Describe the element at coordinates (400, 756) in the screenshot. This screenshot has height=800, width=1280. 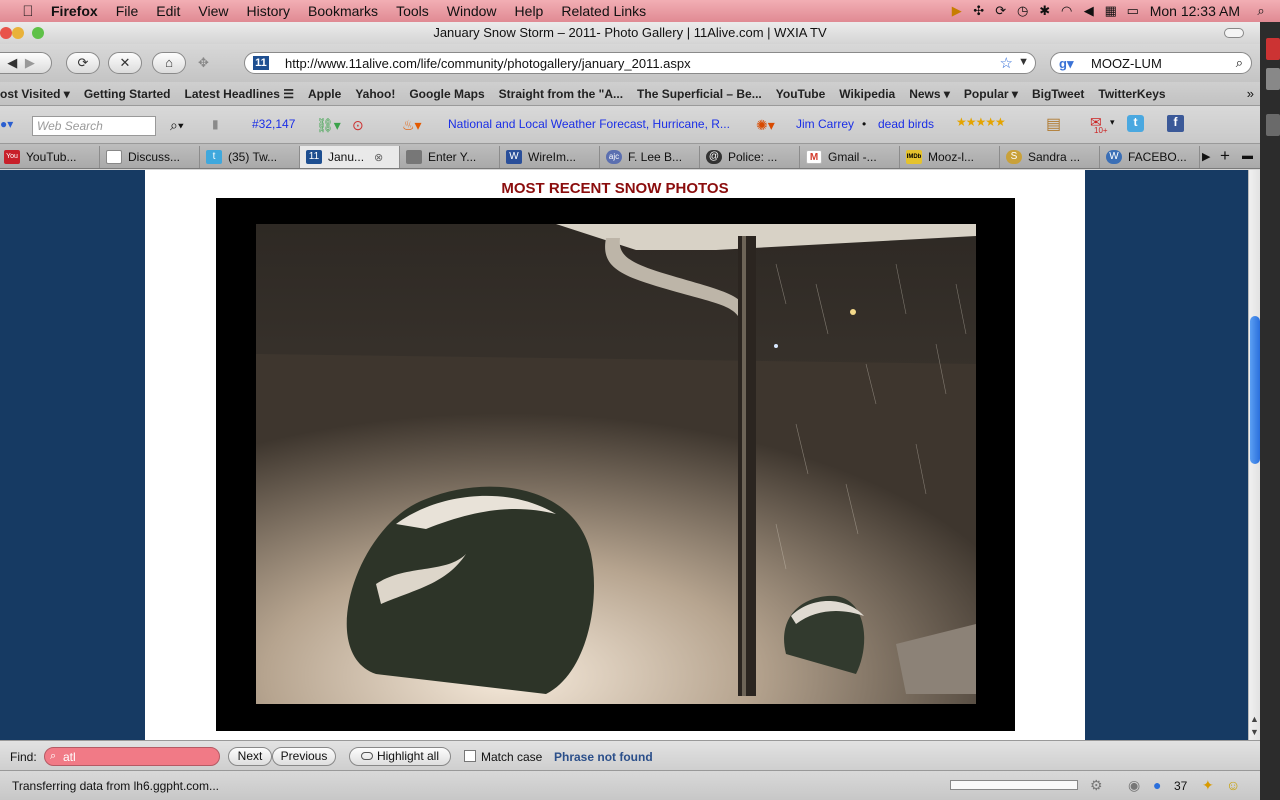
I see `highlight-all-button: Highlight all` at that location.